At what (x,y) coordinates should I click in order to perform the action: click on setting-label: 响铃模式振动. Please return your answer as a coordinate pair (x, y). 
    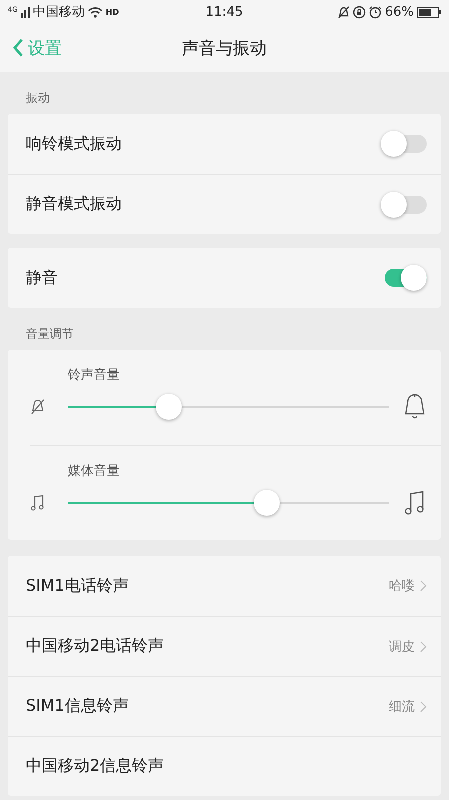
    Looking at the image, I should click on (74, 144).